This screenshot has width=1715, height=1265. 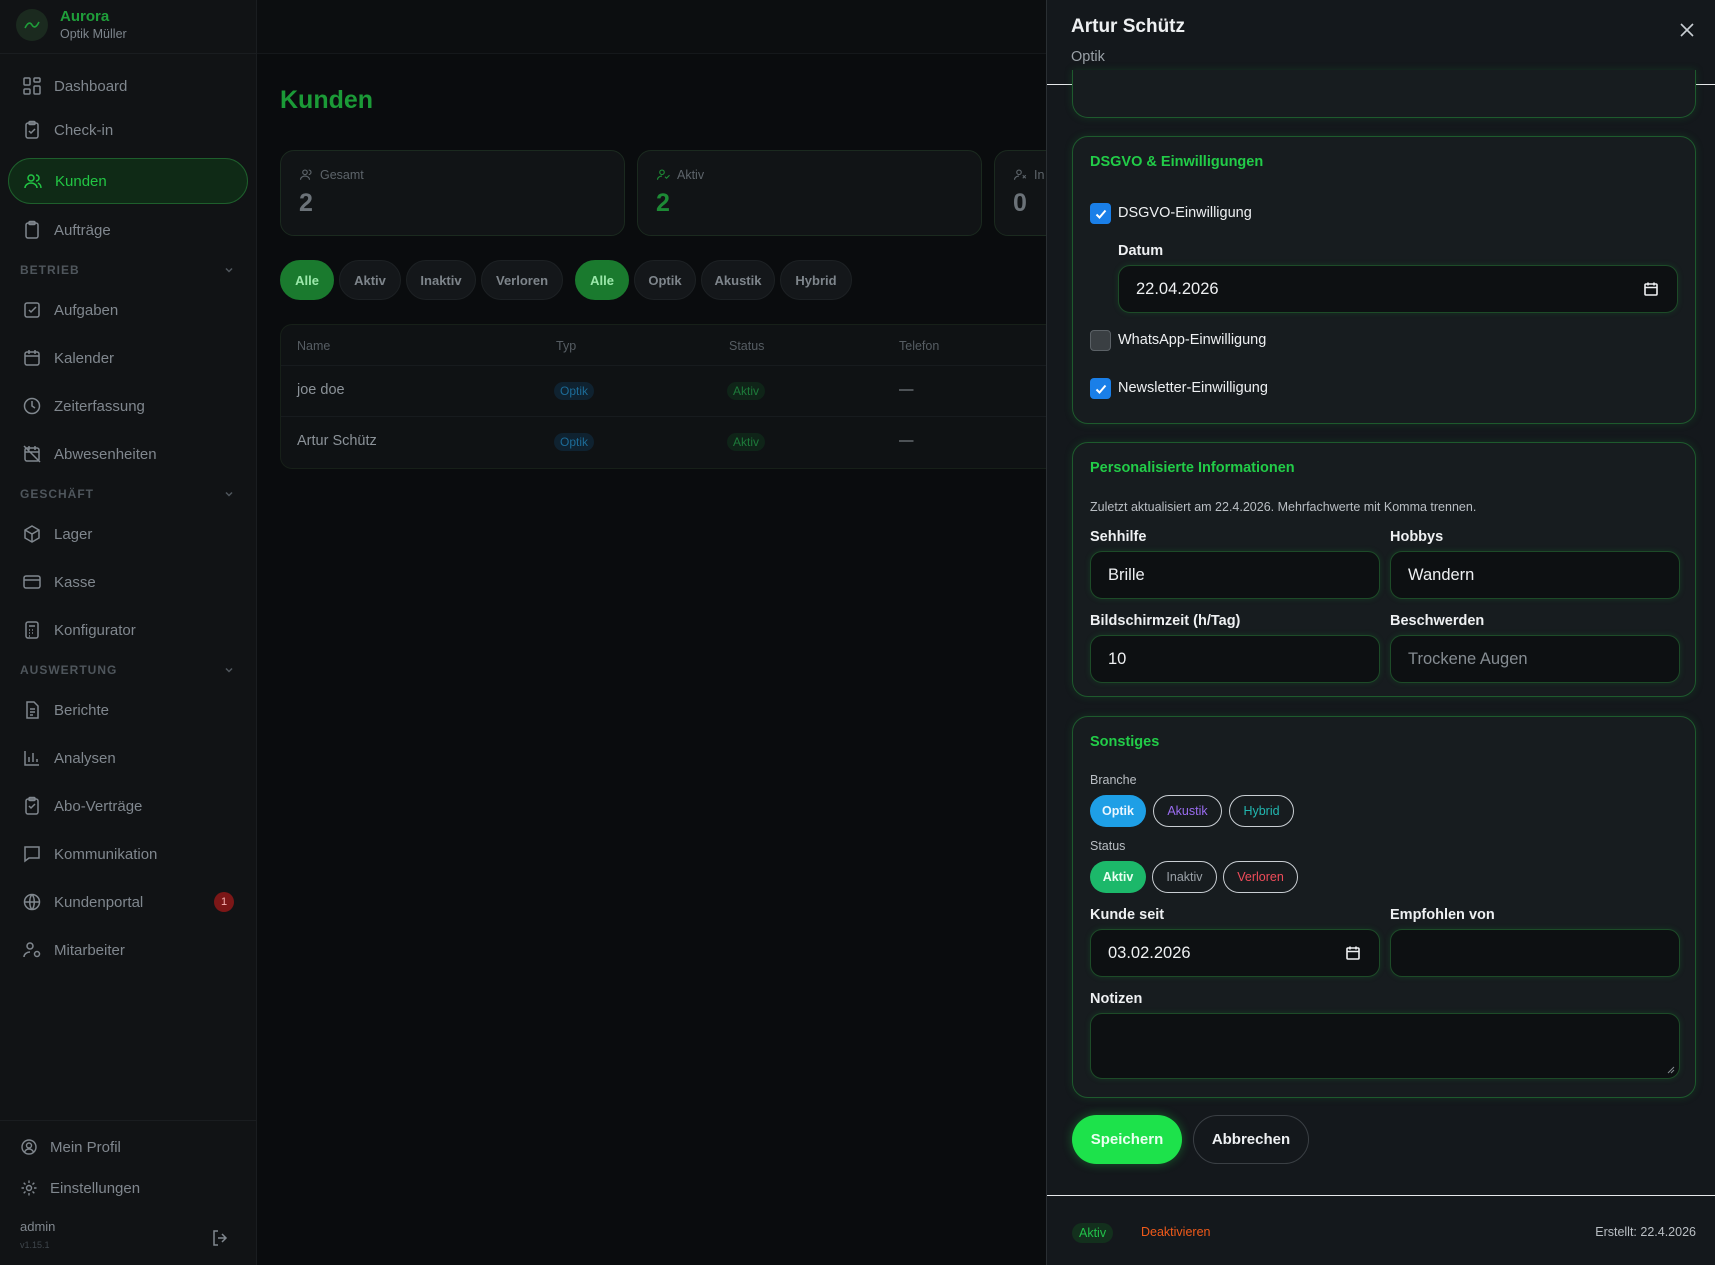 What do you see at coordinates (128, 406) in the screenshot?
I see `sidebar-item-zeiterfassung: Zeiterfassung` at bounding box center [128, 406].